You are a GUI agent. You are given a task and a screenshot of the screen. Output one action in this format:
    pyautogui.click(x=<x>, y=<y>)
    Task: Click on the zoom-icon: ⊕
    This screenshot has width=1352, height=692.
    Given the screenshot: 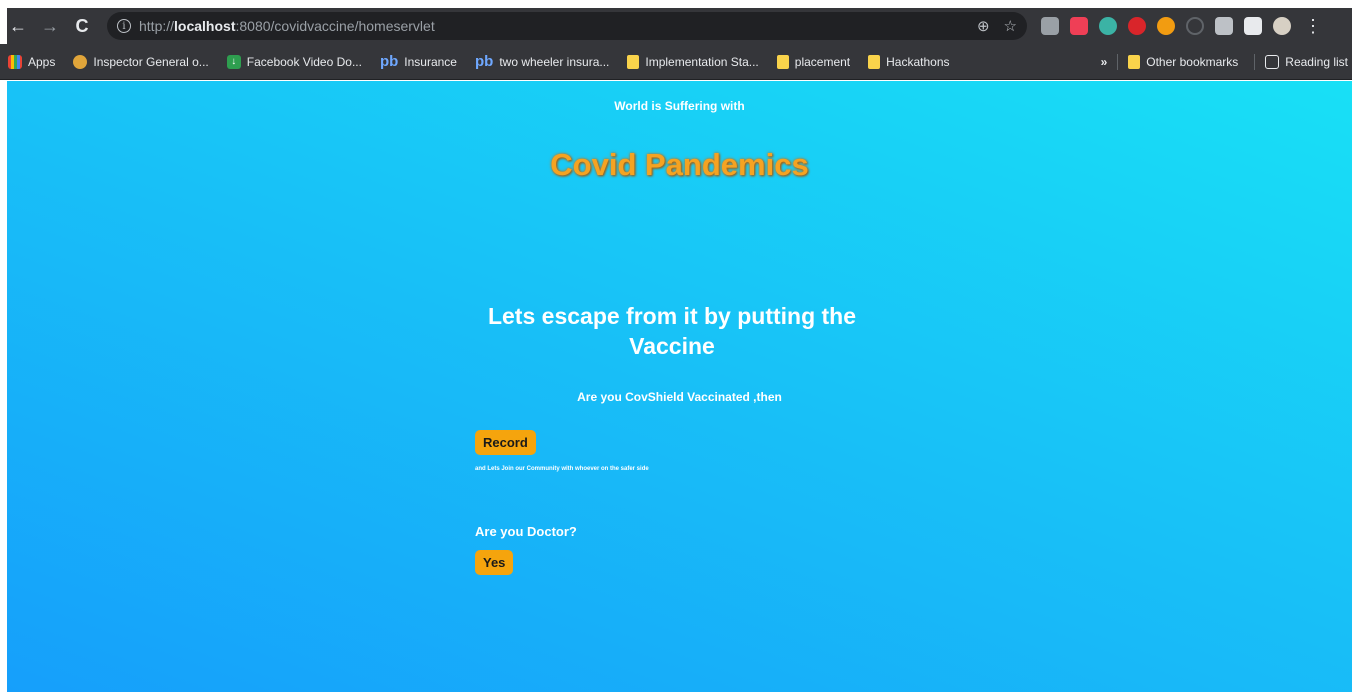 What is the action you would take?
    pyautogui.click(x=983, y=26)
    